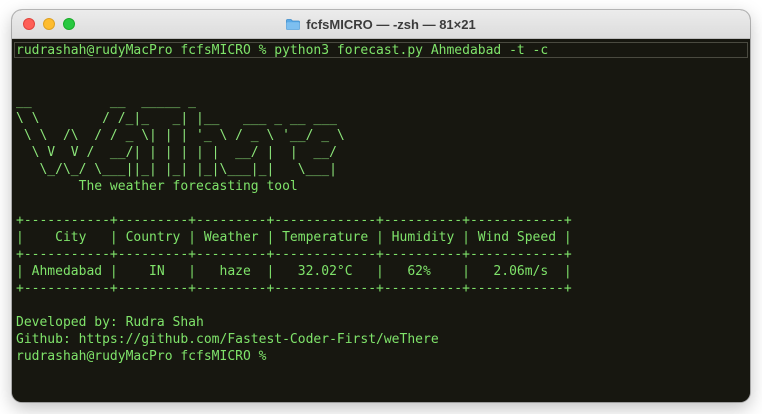 The width and height of the screenshot is (762, 414). I want to click on tagline: The weather forecasting tool, so click(157, 186).